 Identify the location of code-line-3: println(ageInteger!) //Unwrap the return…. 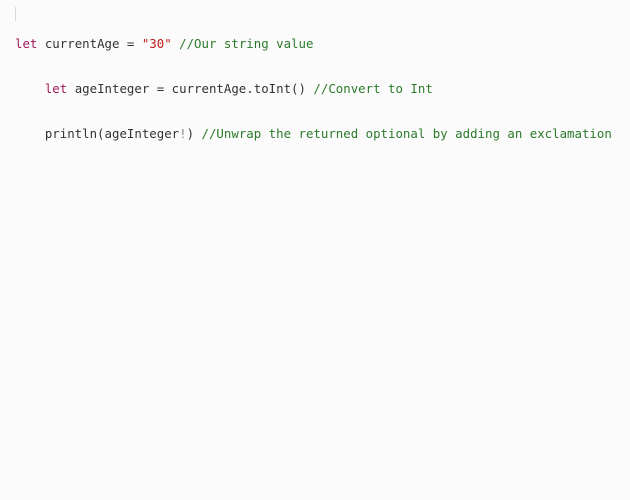
(313, 133).